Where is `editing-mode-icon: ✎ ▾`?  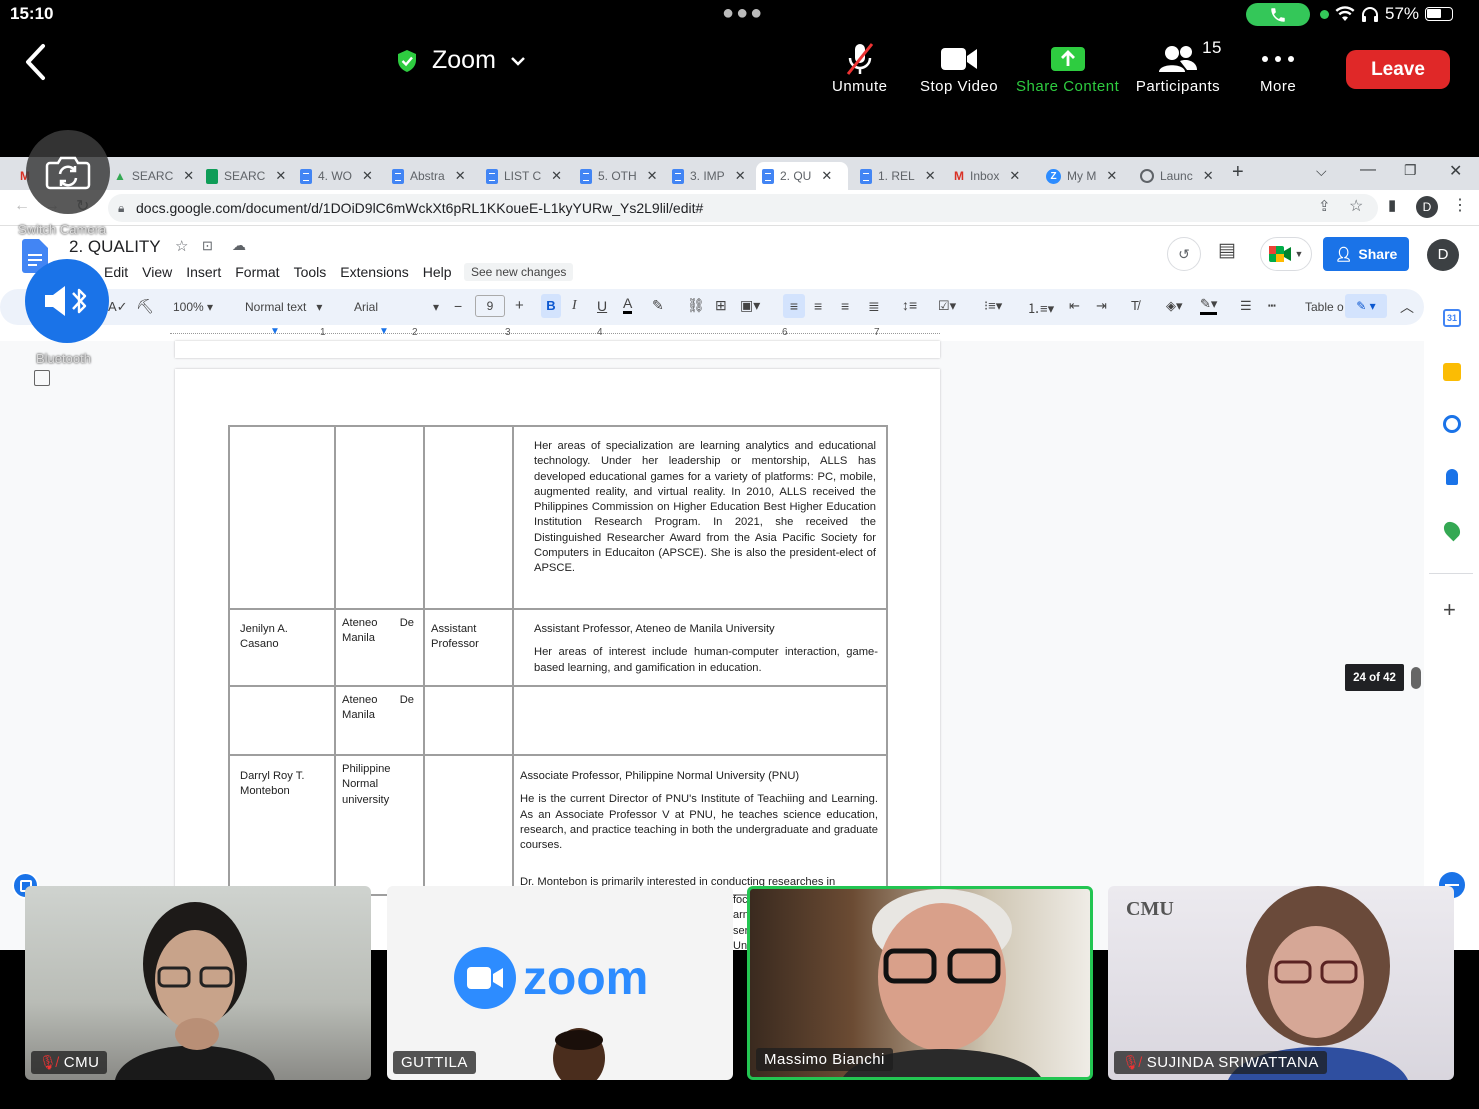 editing-mode-icon: ✎ ▾ is located at coordinates (1366, 306).